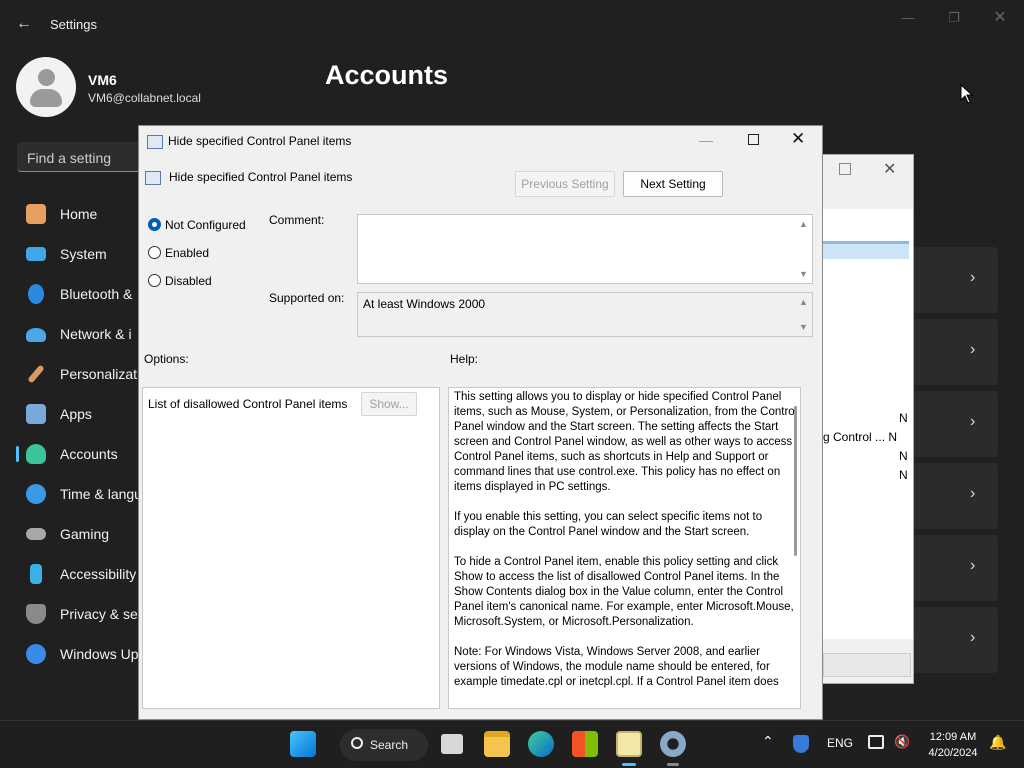 Image resolution: width=1024 pixels, height=768 pixels. Describe the element at coordinates (585, 249) in the screenshot. I see `comment-textarea: ▲ ▼` at that location.